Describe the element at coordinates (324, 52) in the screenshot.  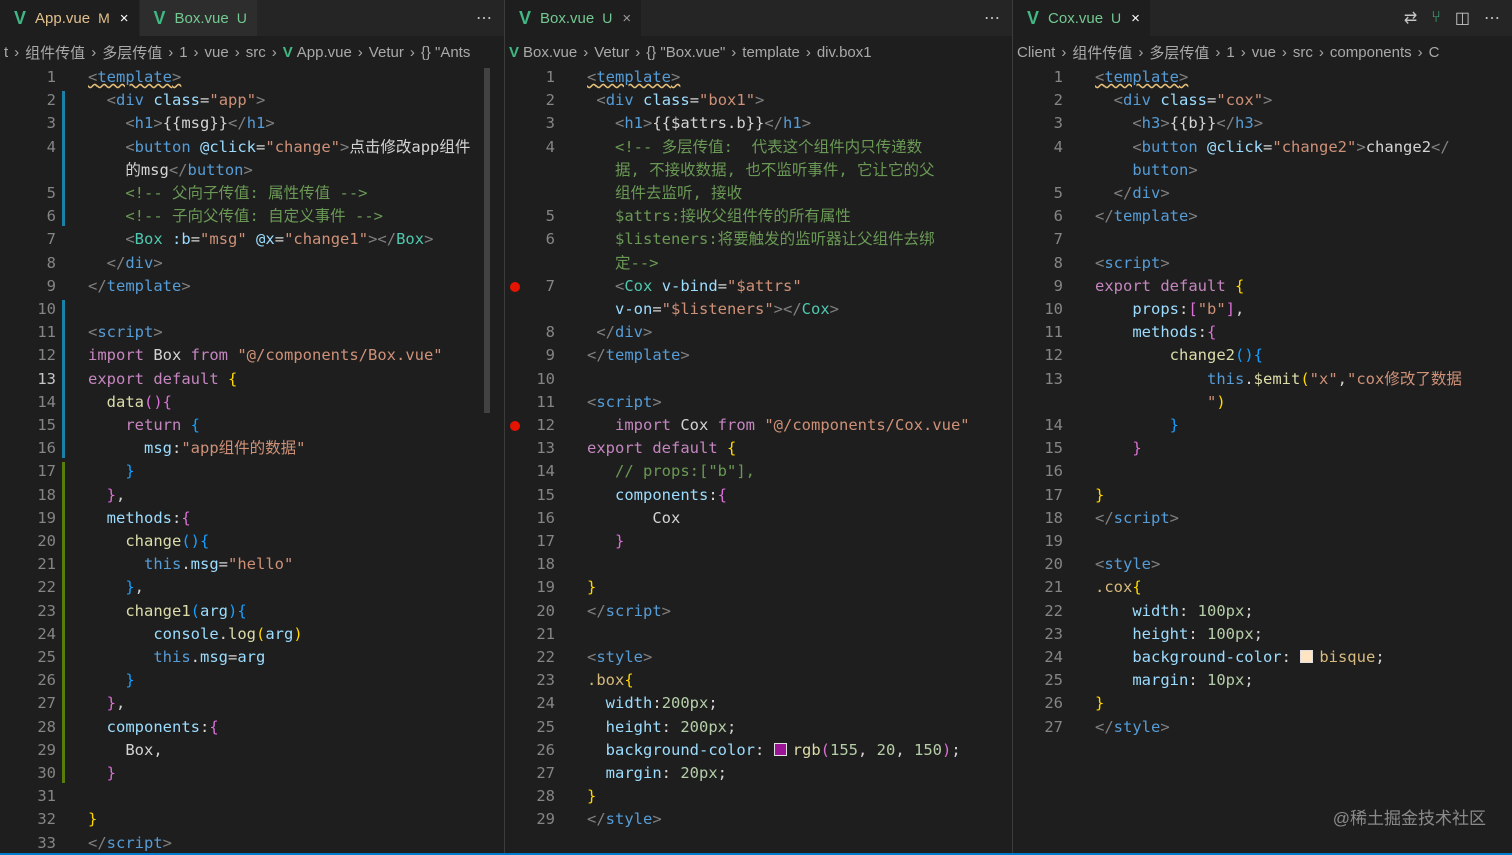
I see `breadcrumb-item: App.vue` at that location.